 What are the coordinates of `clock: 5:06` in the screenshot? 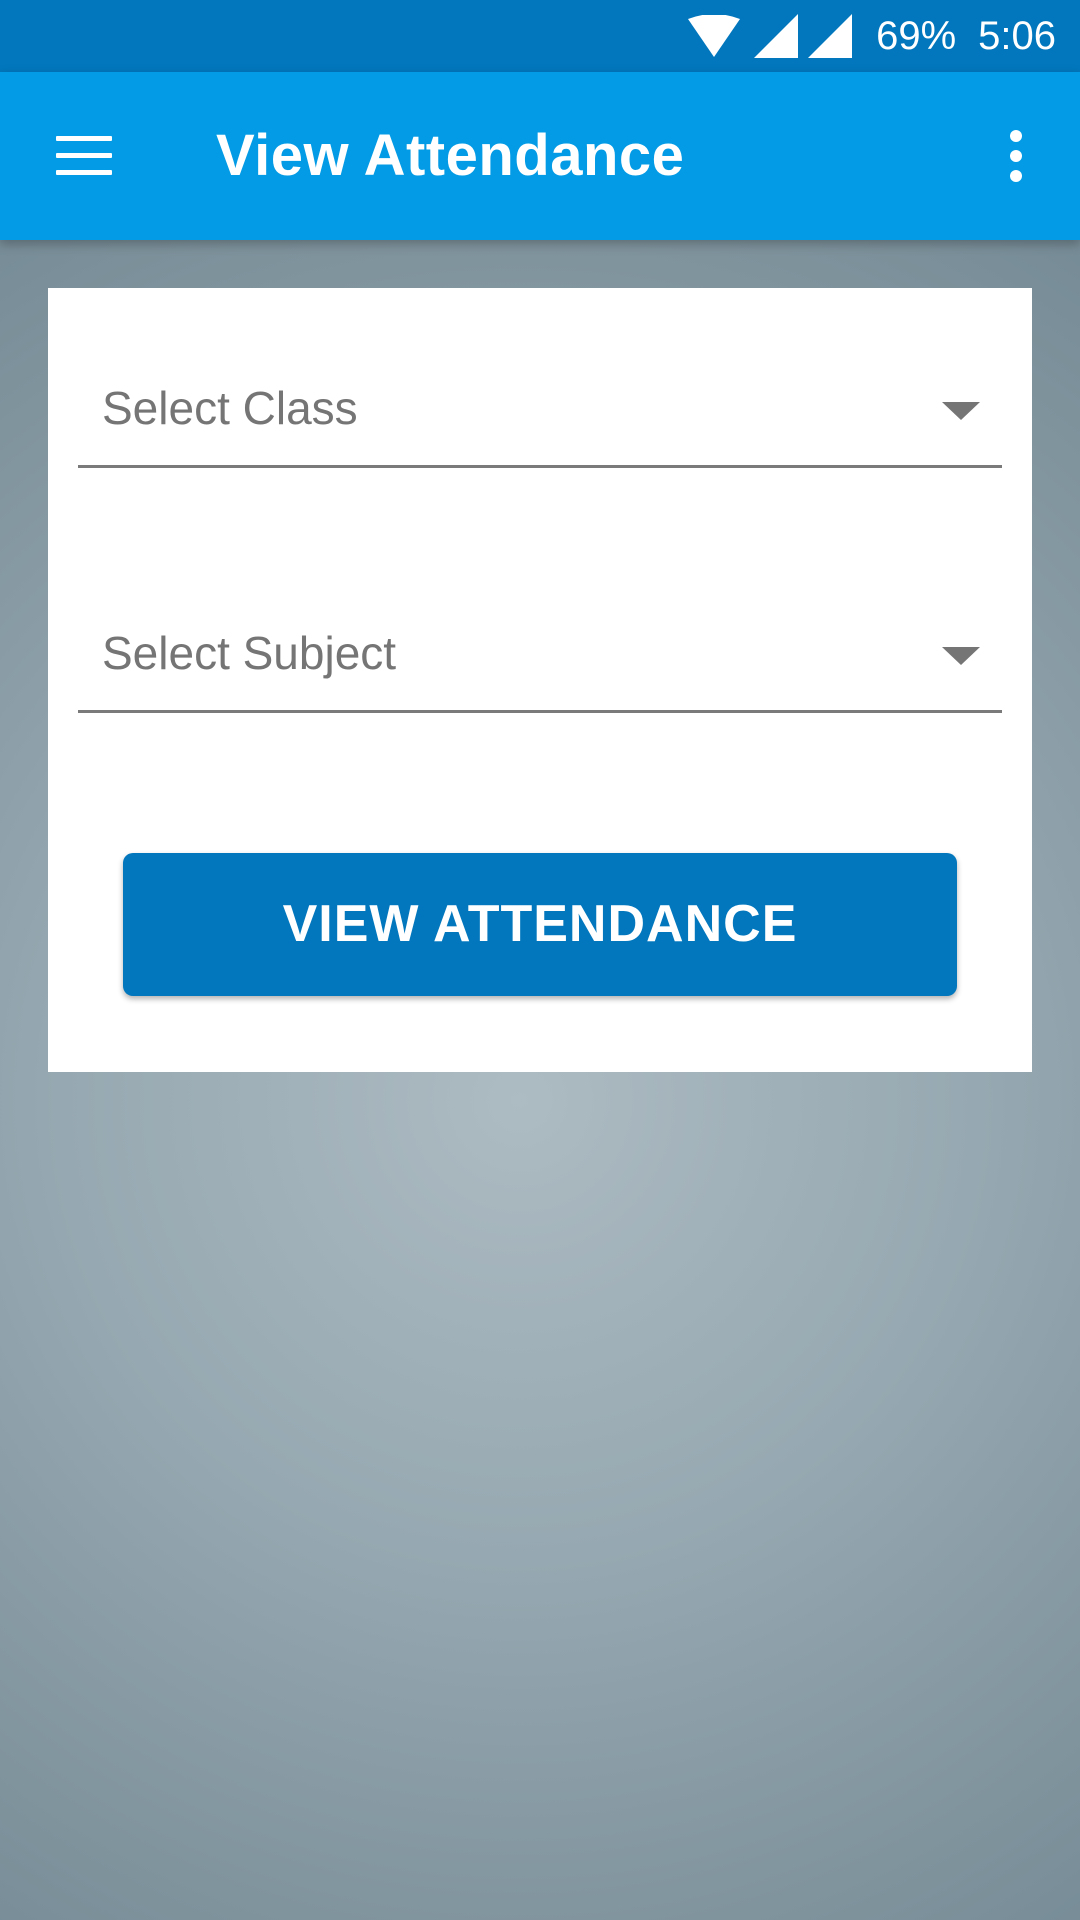 It's located at (1017, 36).